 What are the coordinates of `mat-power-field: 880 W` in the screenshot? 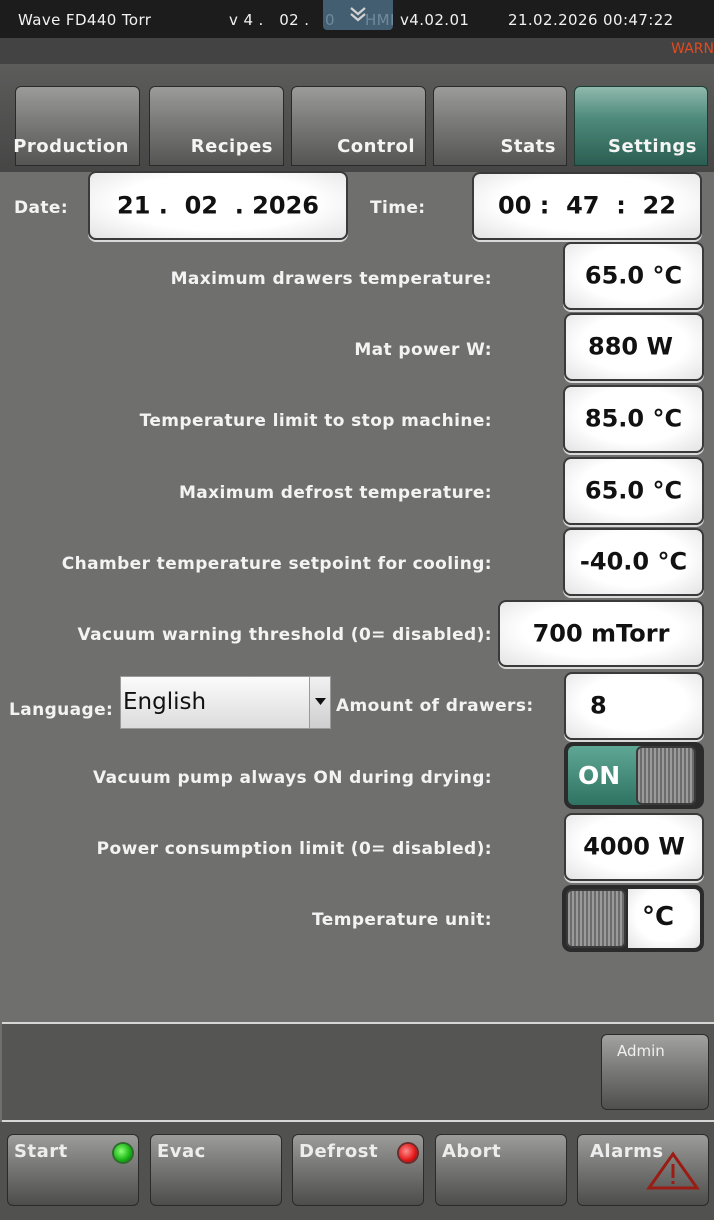 It's located at (634, 347).